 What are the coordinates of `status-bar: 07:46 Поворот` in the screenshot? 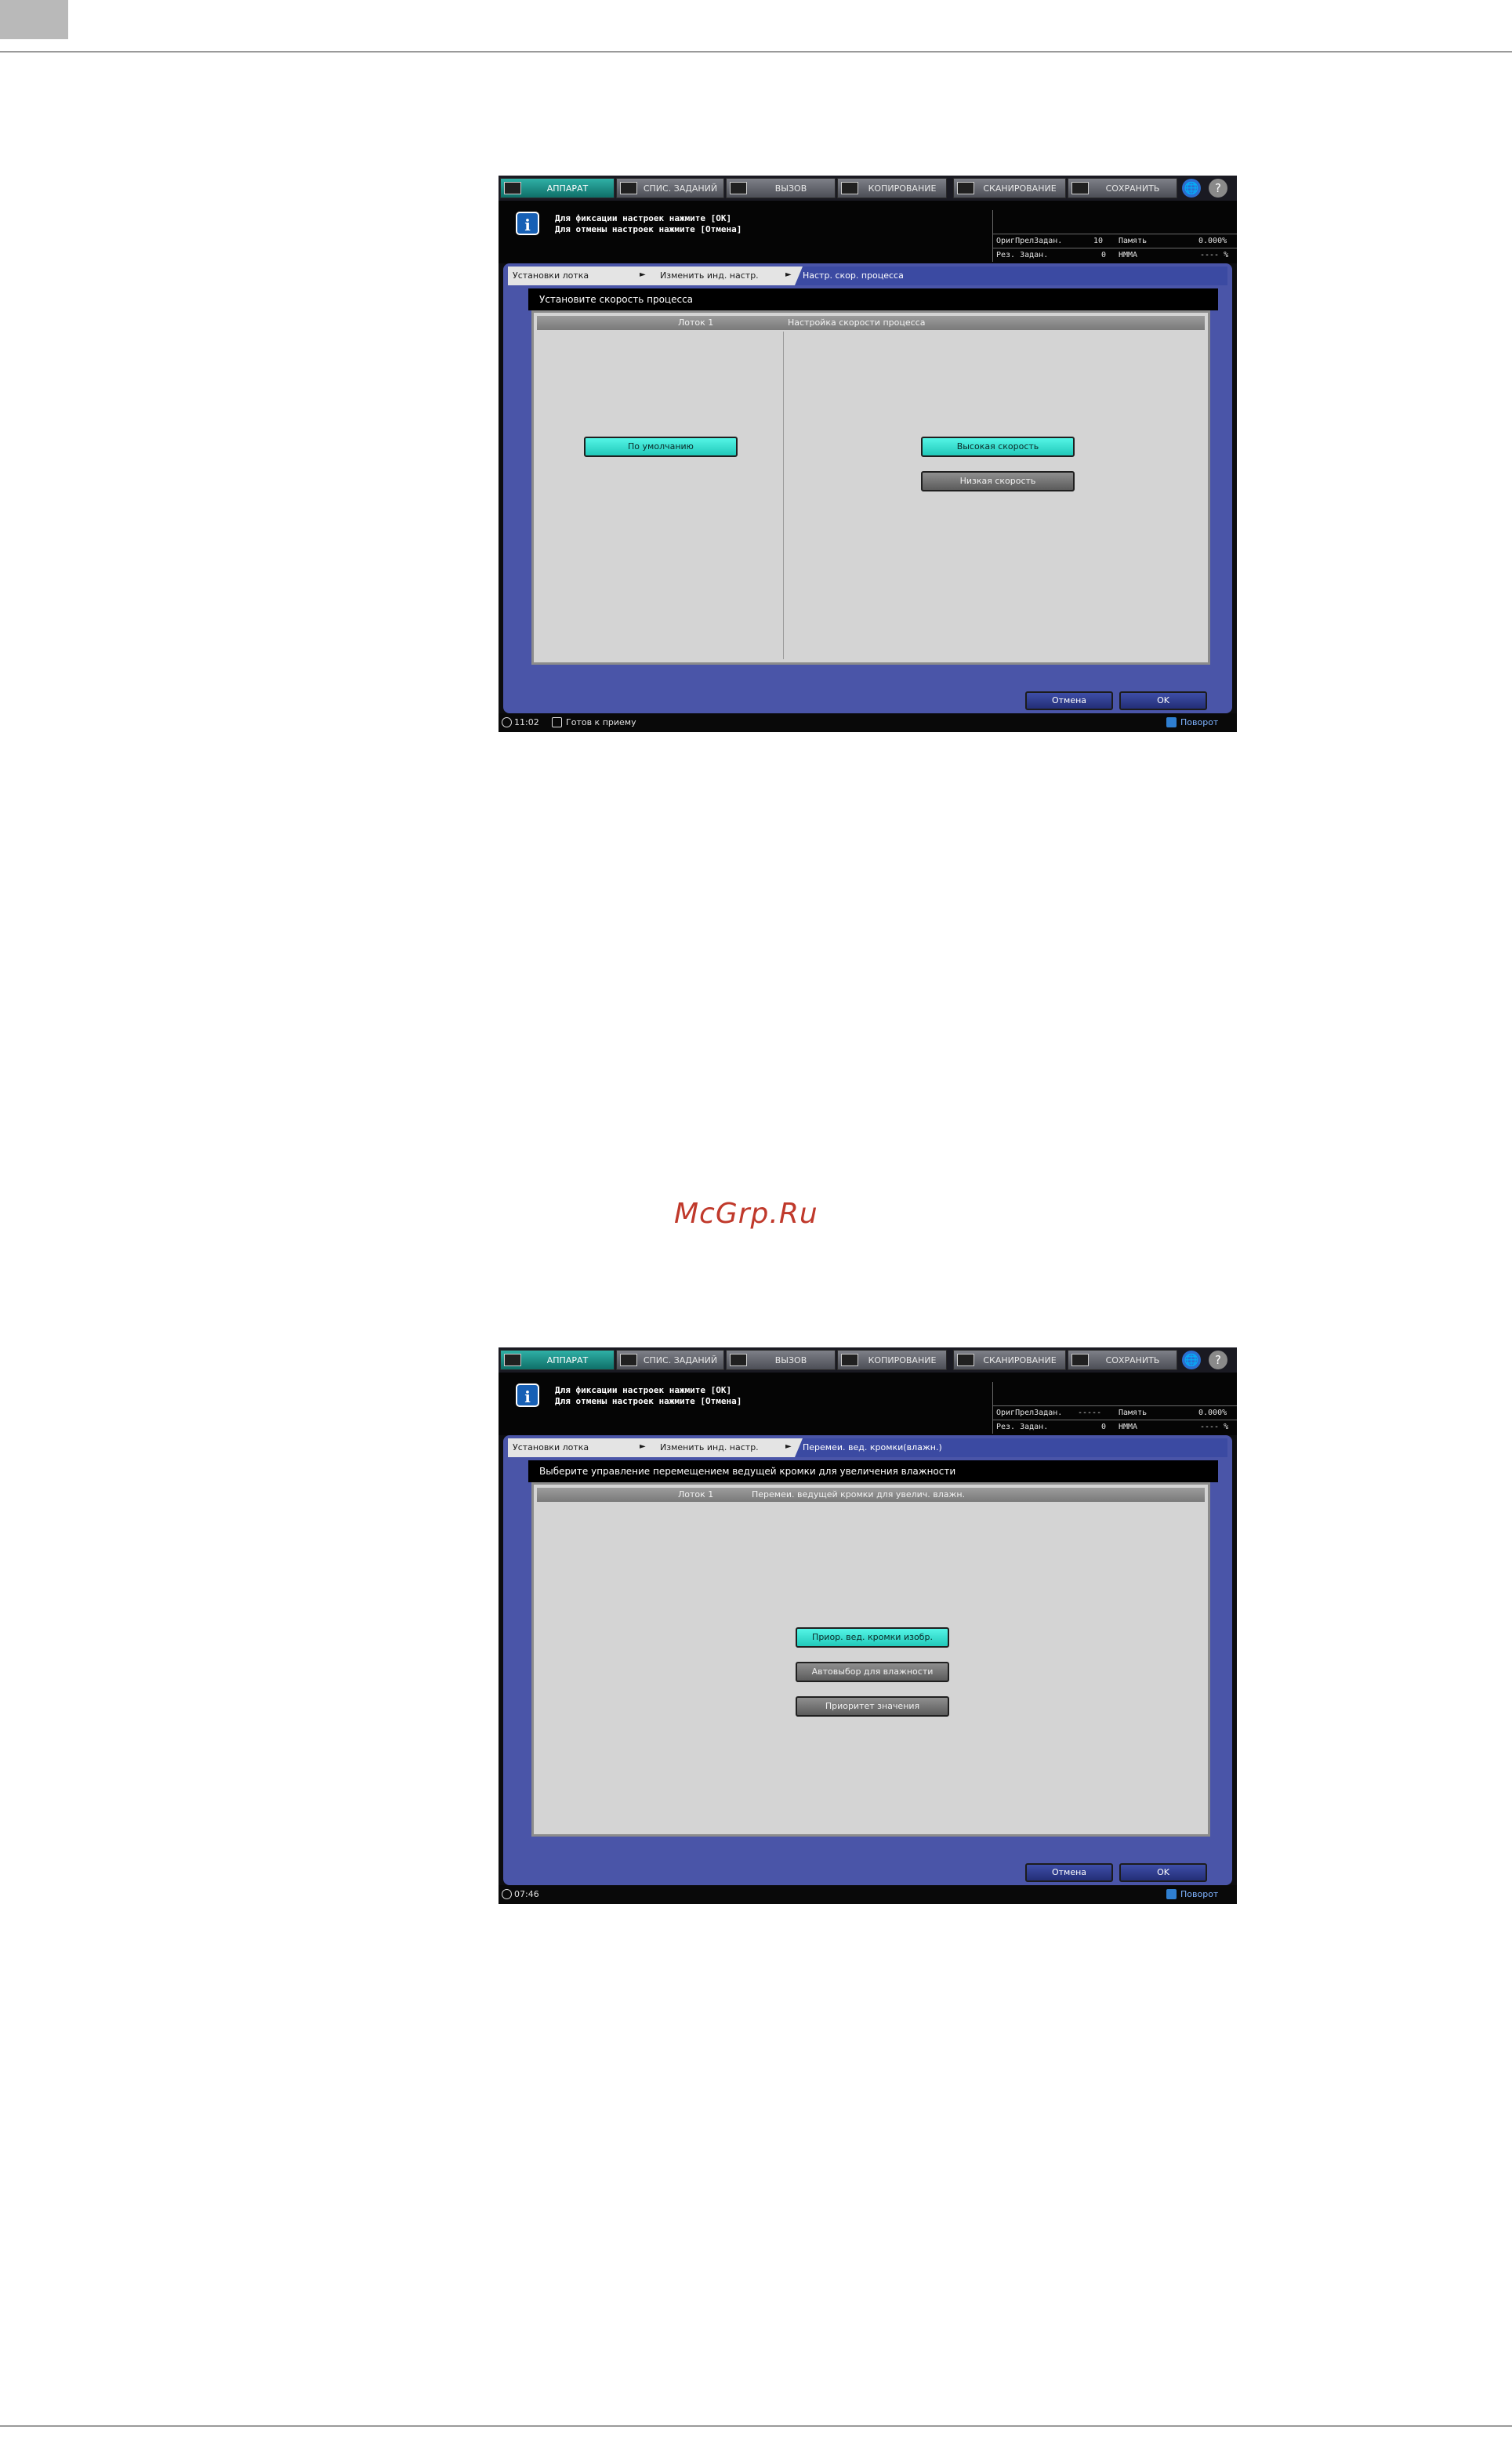 It's located at (868, 1895).